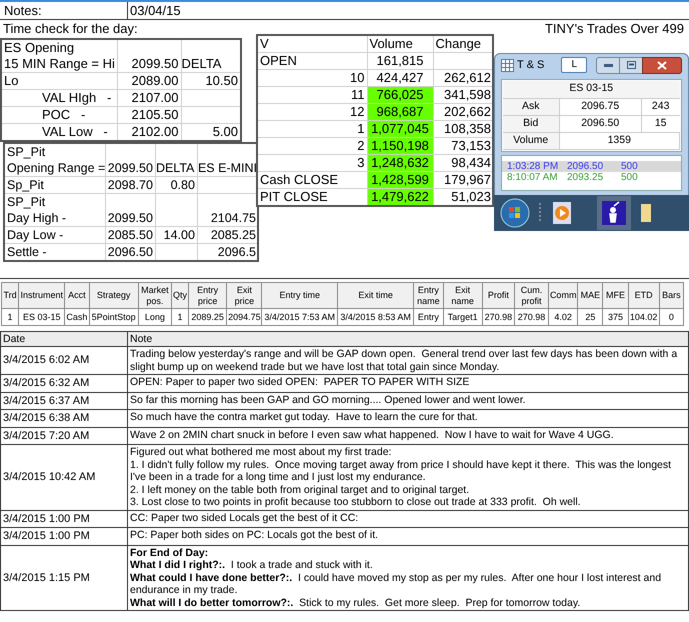  What do you see at coordinates (400, 95) in the screenshot?
I see `volume-cell: 766,025` at bounding box center [400, 95].